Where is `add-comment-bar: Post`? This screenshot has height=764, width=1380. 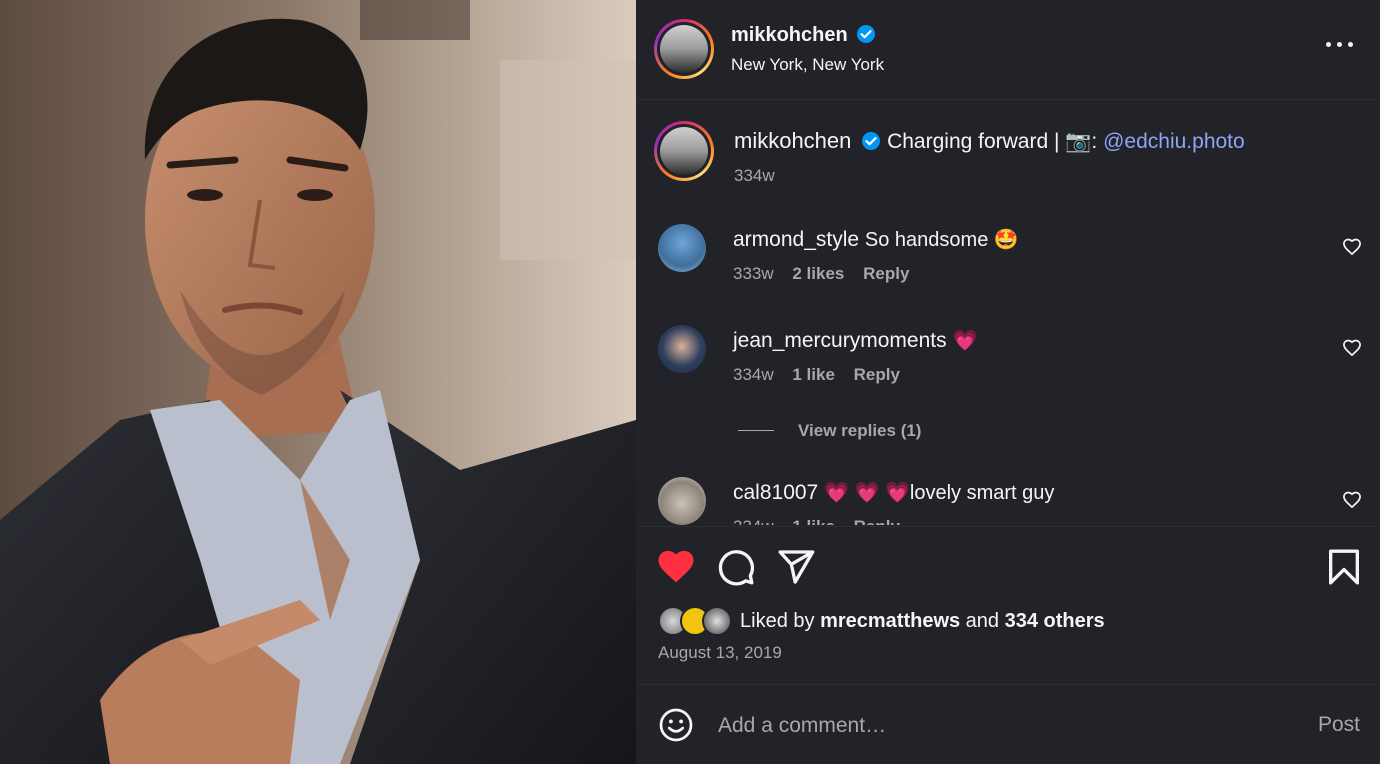
add-comment-bar: Post is located at coordinates (1008, 724).